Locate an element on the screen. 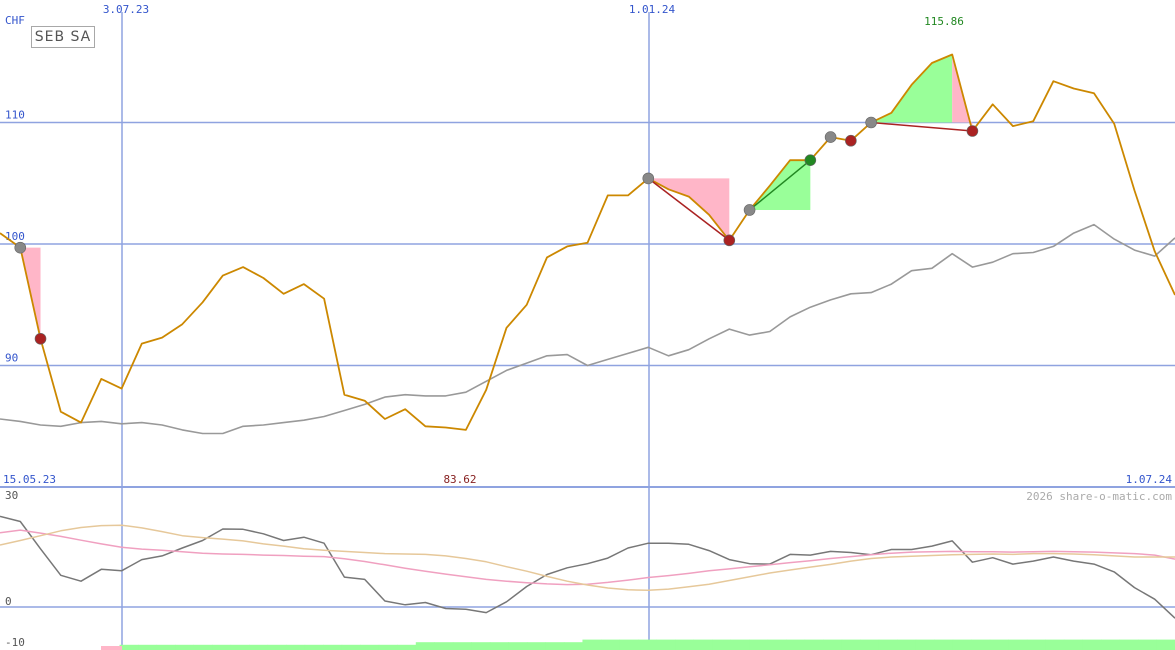 Image resolution: width=1175 pixels, height=650 pixels. indicator-tick-0: 0 is located at coordinates (8, 601).